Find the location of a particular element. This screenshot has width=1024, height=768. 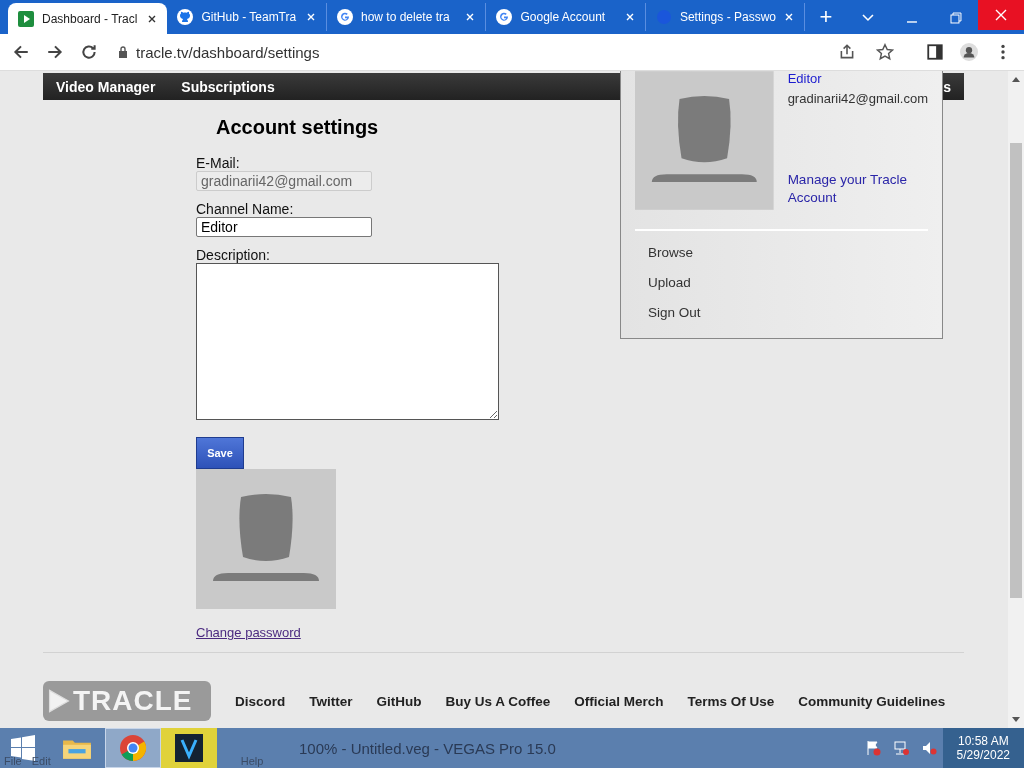

browser-tab: Settings - Passwo is located at coordinates (725, 17).